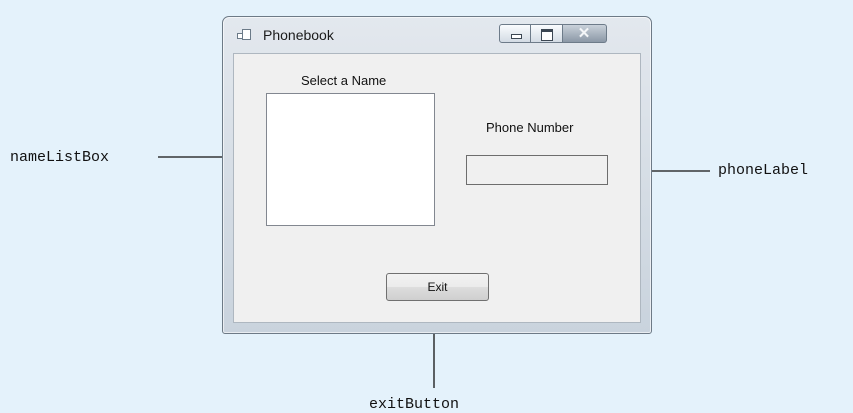 This screenshot has width=853, height=413. What do you see at coordinates (530, 127) in the screenshot?
I see `phone-number-label: Phone Number` at bounding box center [530, 127].